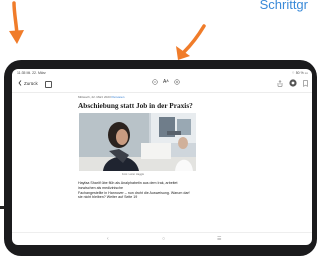 The width and height of the screenshot is (320, 256). I want to click on article-section-tag: Personen, so click(118, 97).